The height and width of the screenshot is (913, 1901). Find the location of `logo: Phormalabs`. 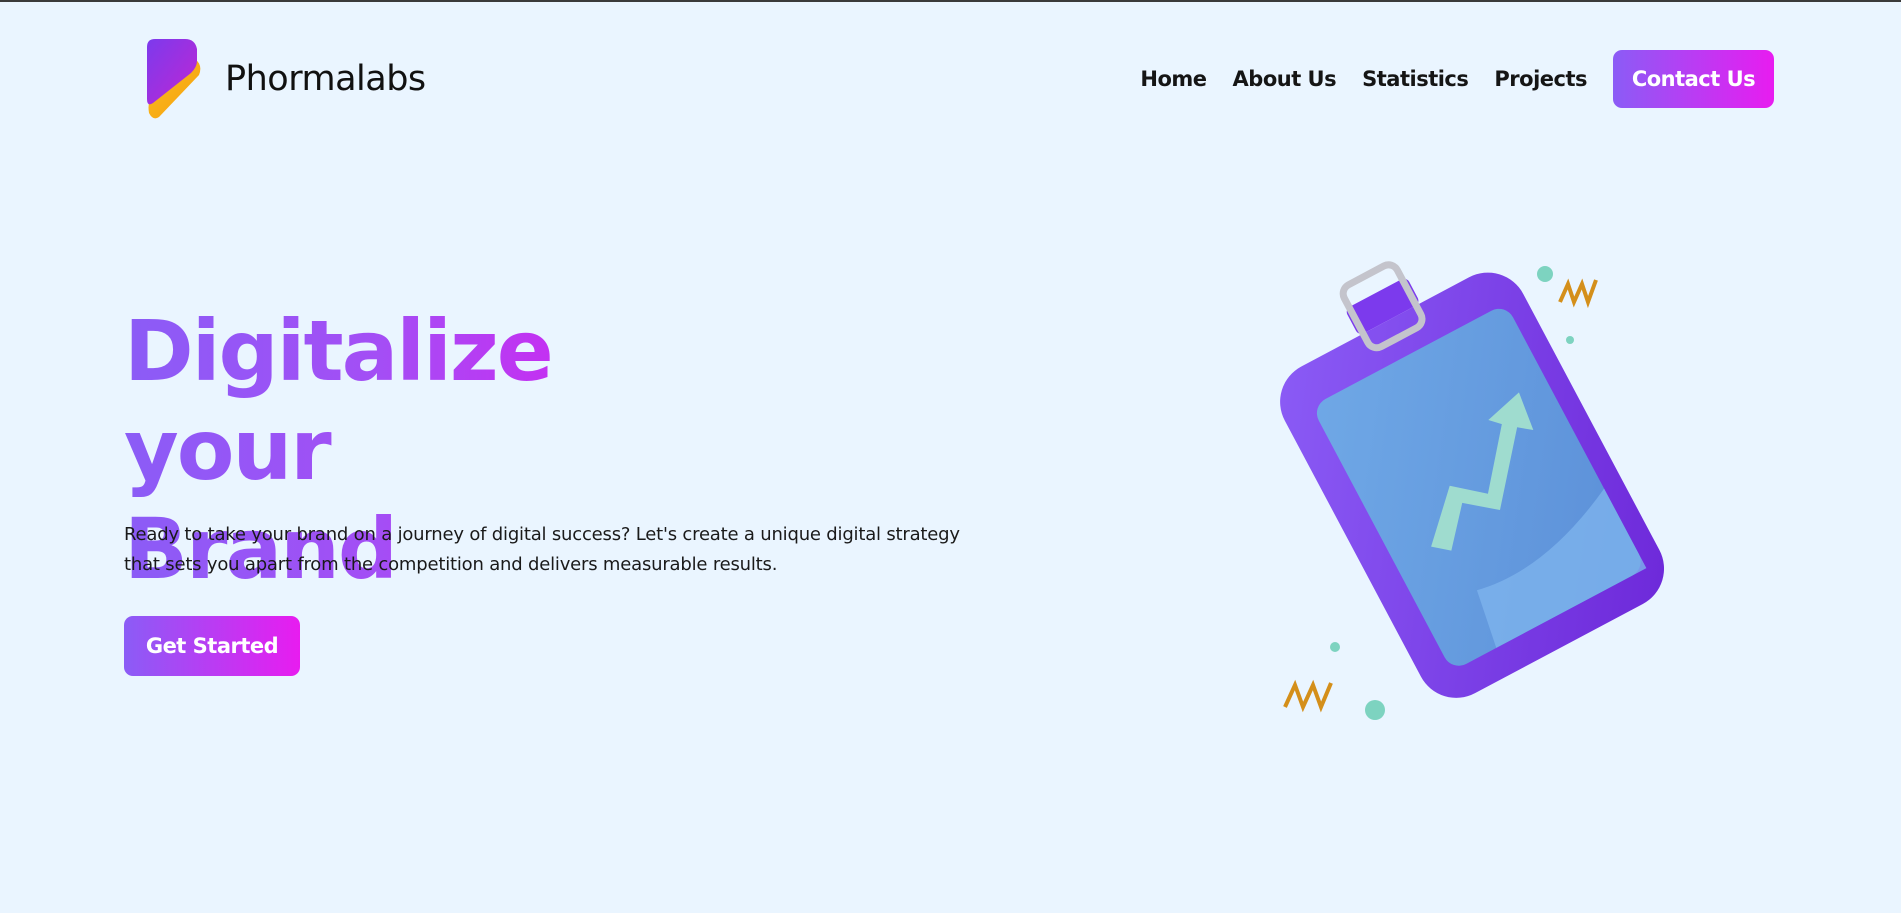

logo: Phormalabs is located at coordinates (285, 79).